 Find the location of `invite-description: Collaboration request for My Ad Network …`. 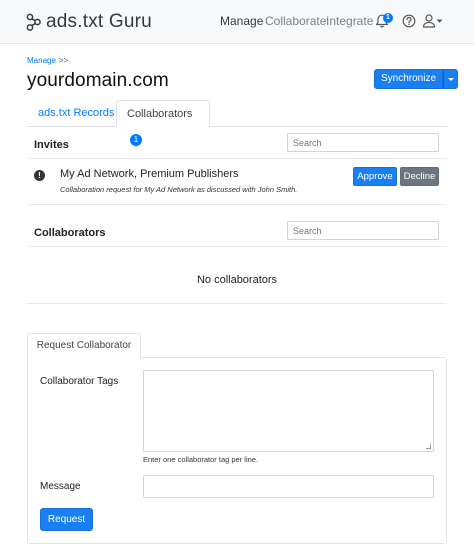

invite-description: Collaboration request for My Ad Network … is located at coordinates (179, 189).